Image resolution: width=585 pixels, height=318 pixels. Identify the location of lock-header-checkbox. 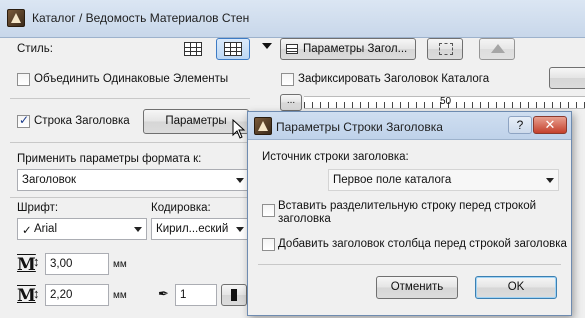
(287, 79).